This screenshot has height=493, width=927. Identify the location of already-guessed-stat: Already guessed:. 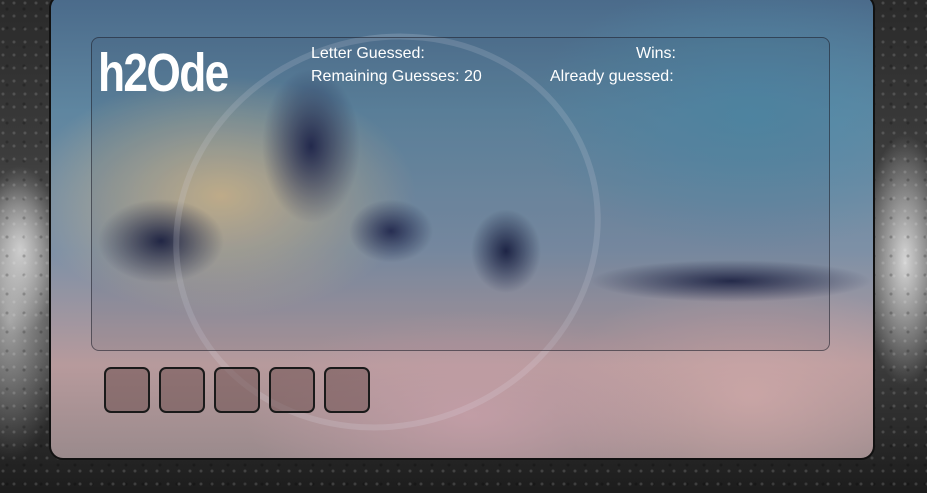
(612, 77).